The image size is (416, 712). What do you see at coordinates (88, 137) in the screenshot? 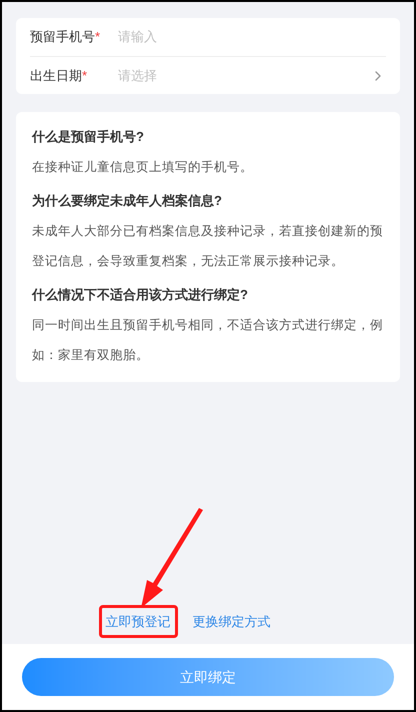
I see `faq-question: 什么是预留手机号?` at bounding box center [88, 137].